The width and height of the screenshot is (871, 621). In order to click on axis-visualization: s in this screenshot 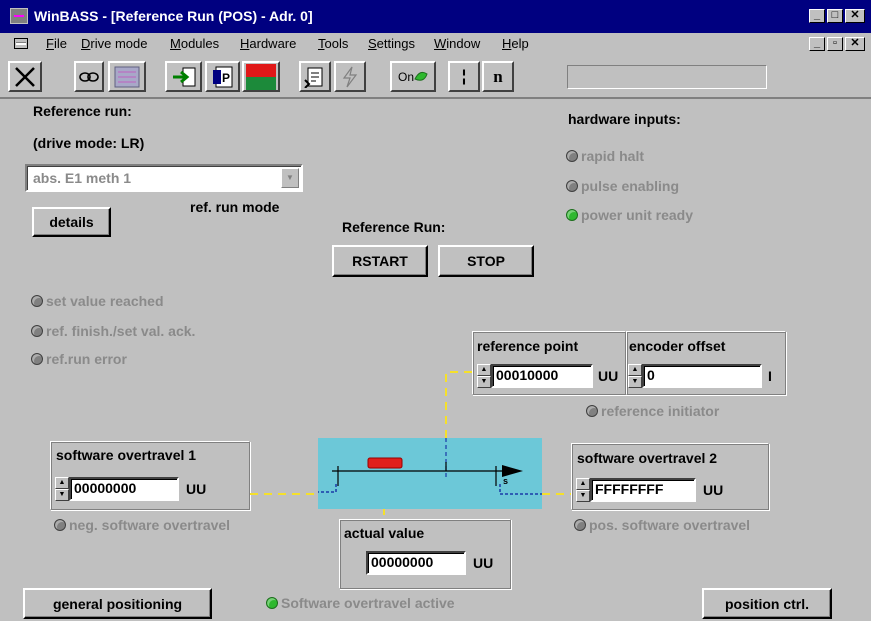, I will do `click(430, 473)`.